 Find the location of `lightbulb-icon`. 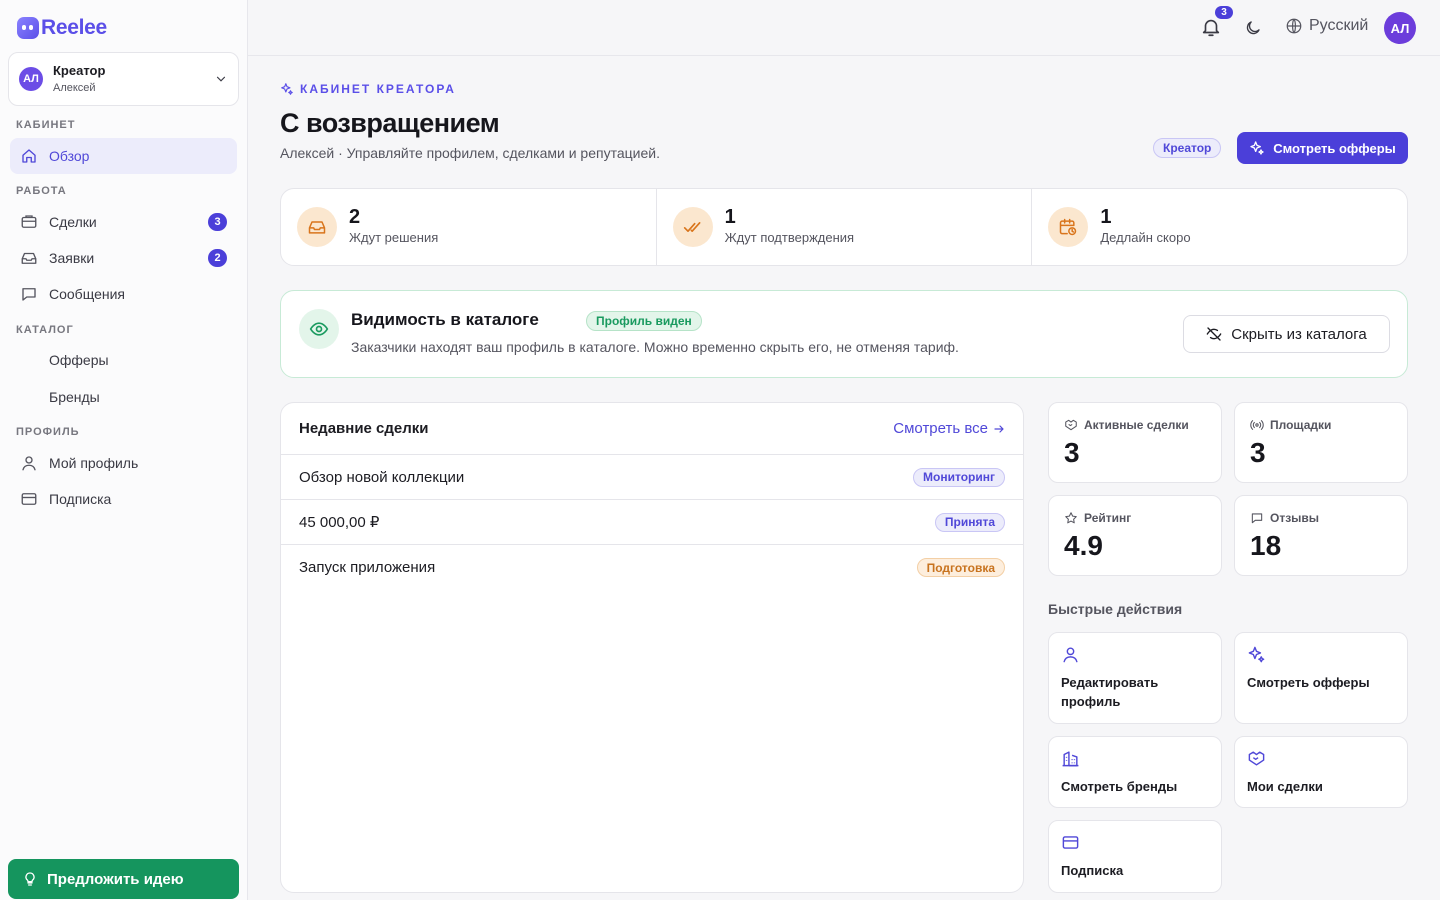

lightbulb-icon is located at coordinates (30, 879).